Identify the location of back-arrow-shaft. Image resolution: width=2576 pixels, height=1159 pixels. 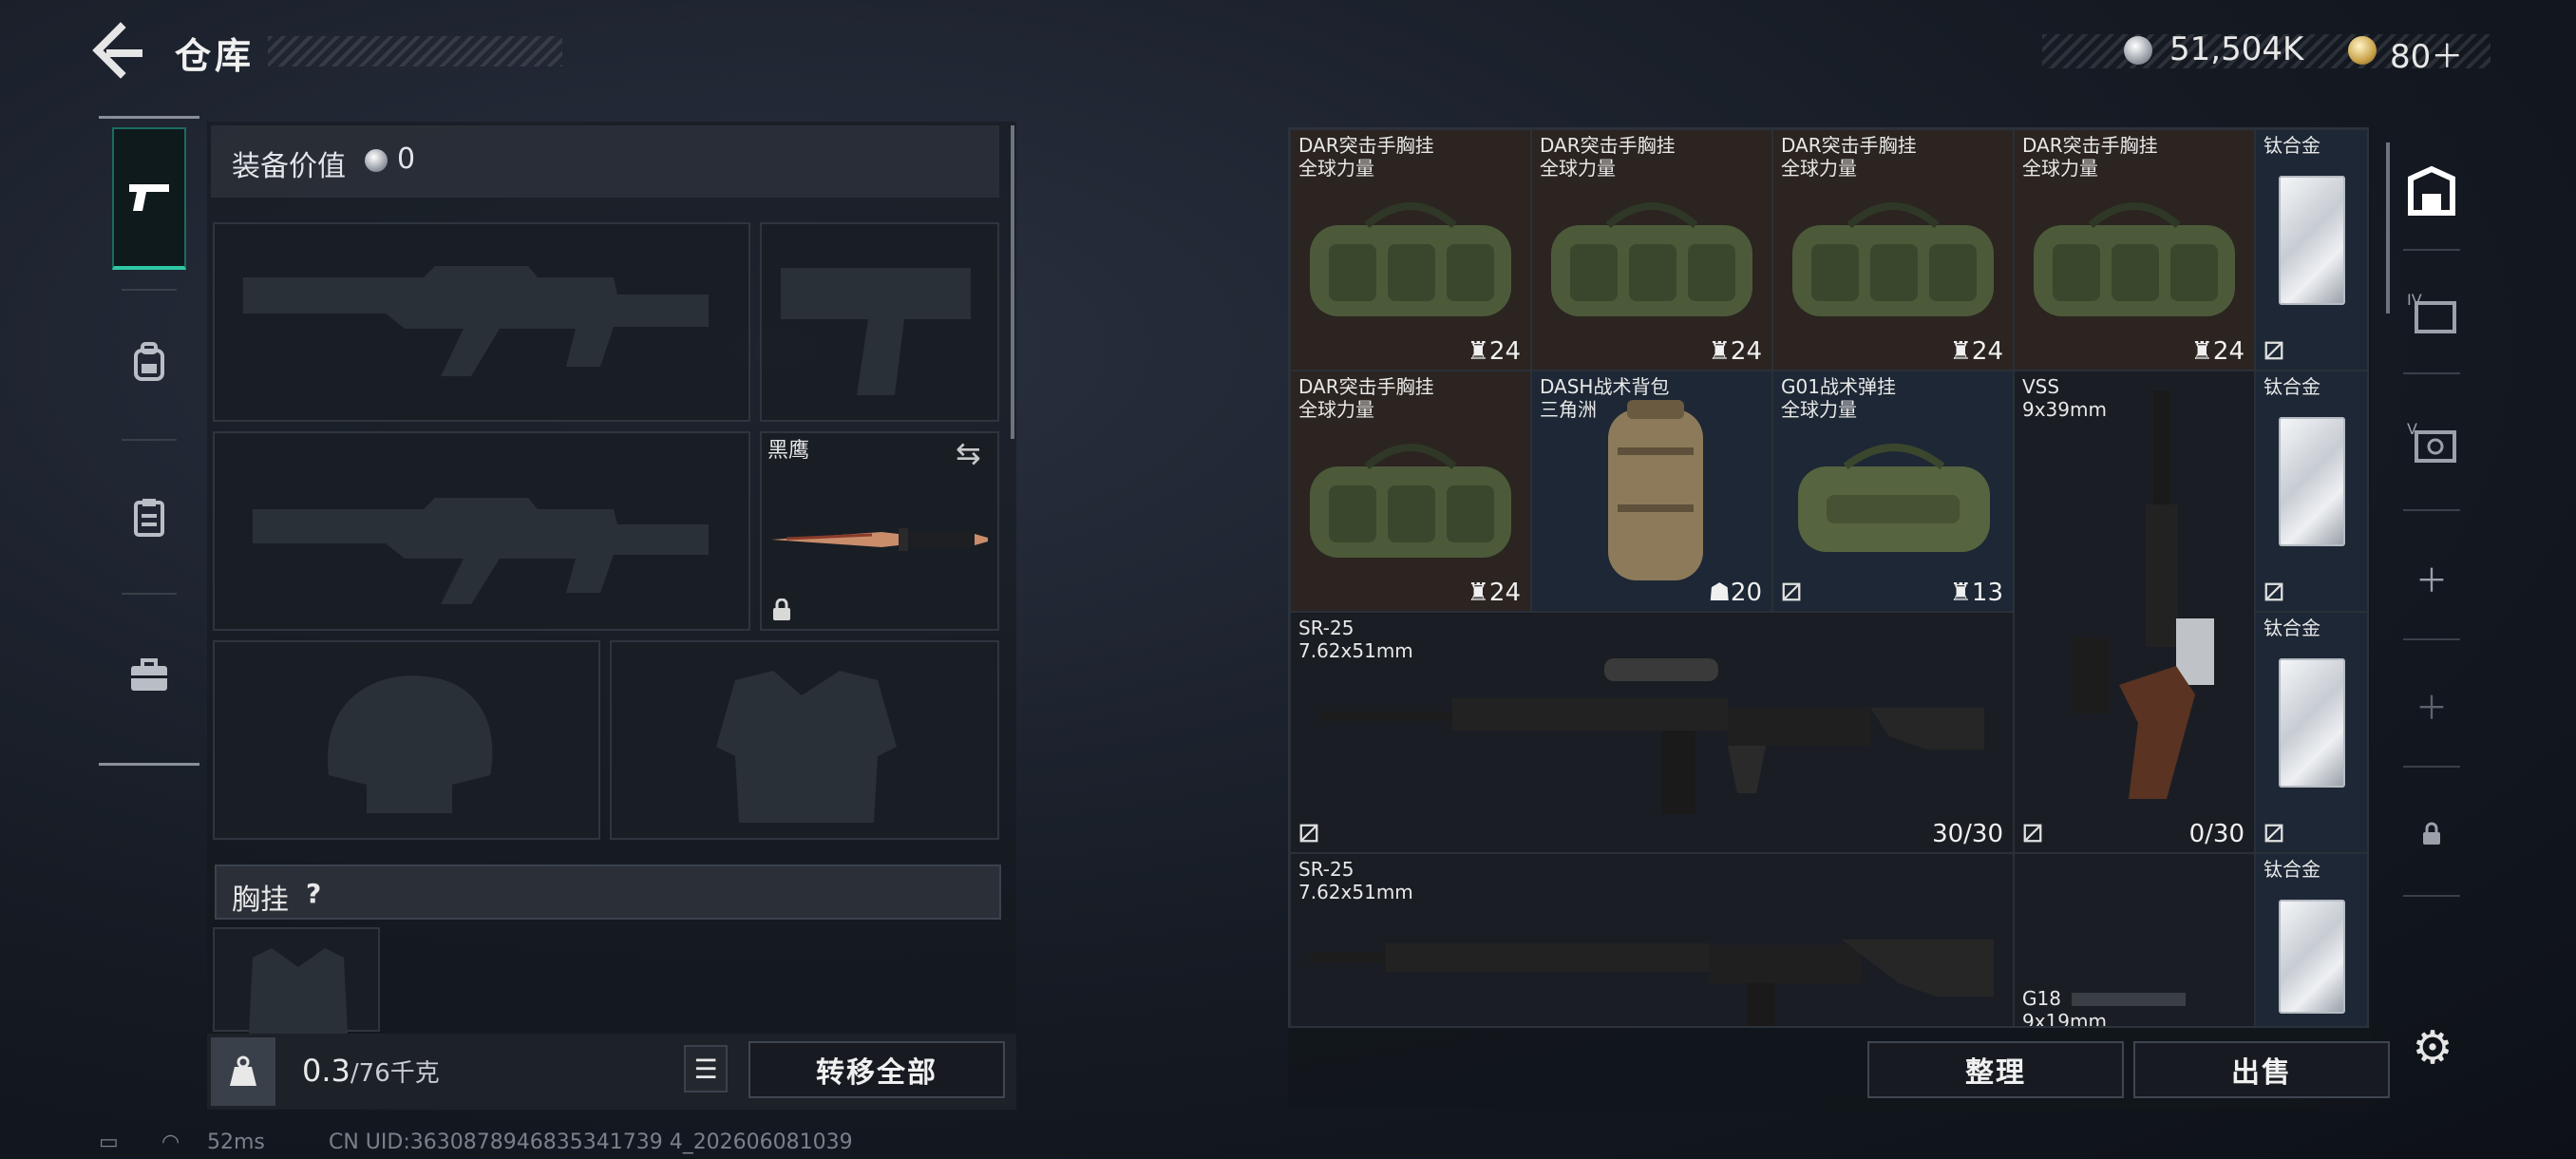
(124, 53).